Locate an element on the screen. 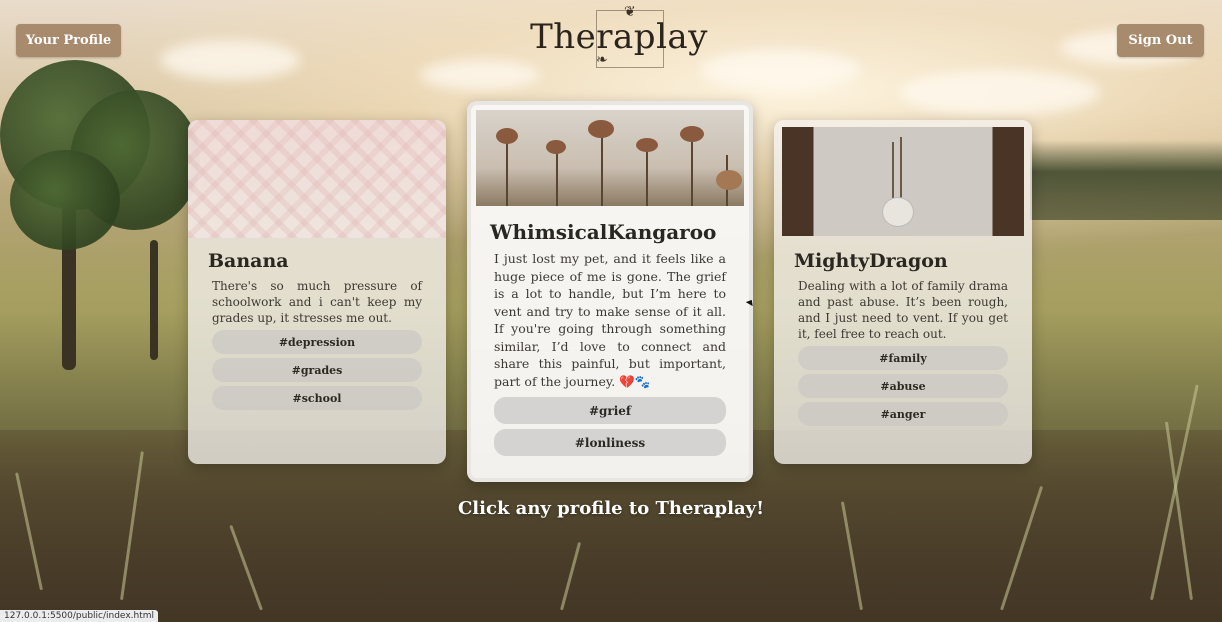 The height and width of the screenshot is (622, 1222). theraplay-logo: ❦ ❧ Theraplay is located at coordinates (618, 36).